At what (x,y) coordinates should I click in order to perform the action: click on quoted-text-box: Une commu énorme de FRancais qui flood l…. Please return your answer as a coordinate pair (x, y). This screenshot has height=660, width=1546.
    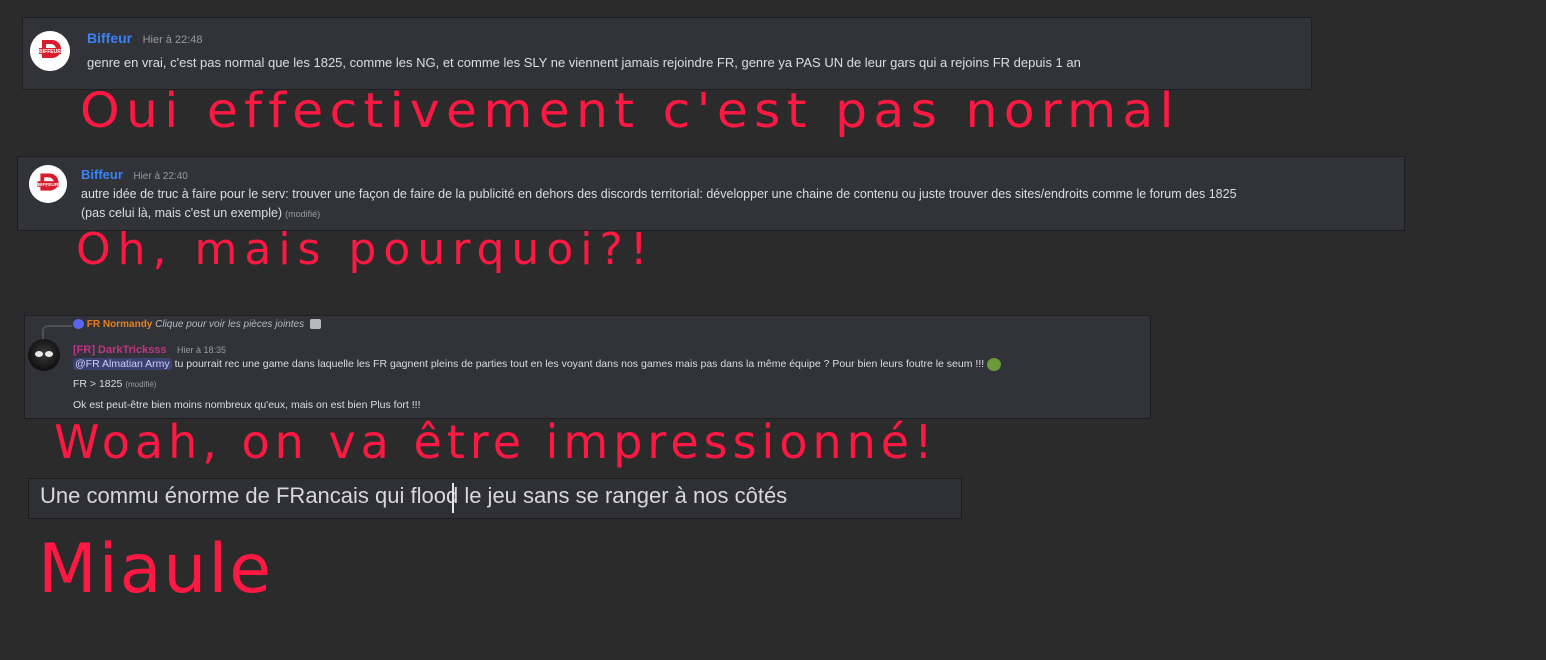
    Looking at the image, I should click on (495, 498).